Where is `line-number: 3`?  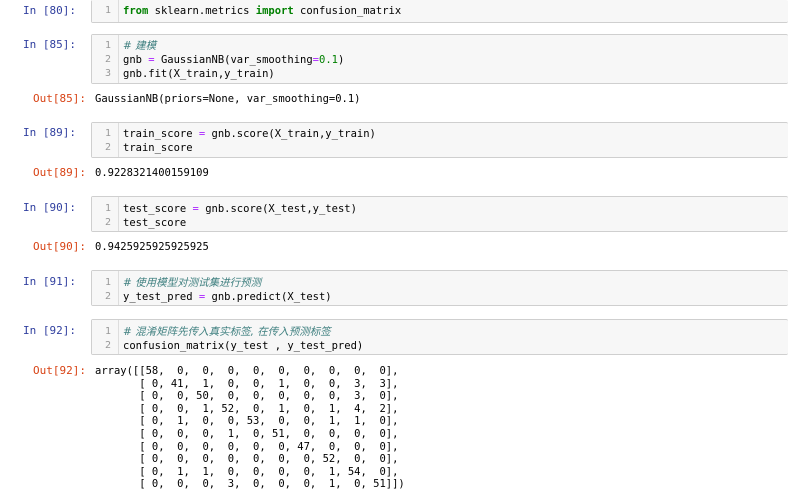
line-number: 3 is located at coordinates (107, 73).